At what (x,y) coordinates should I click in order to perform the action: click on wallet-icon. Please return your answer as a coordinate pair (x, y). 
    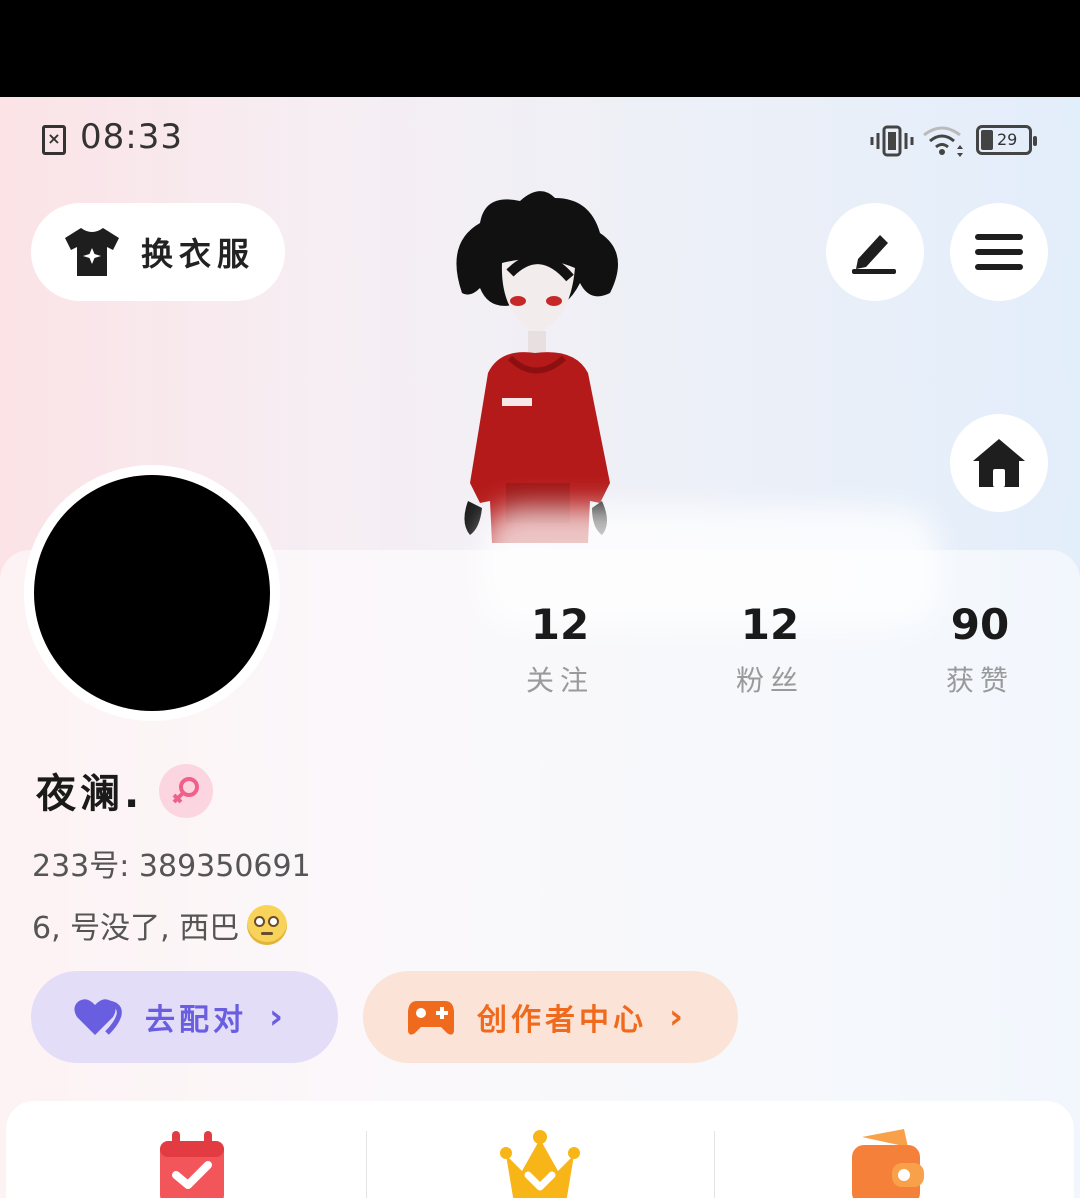
    Looking at the image, I should click on (888, 1162).